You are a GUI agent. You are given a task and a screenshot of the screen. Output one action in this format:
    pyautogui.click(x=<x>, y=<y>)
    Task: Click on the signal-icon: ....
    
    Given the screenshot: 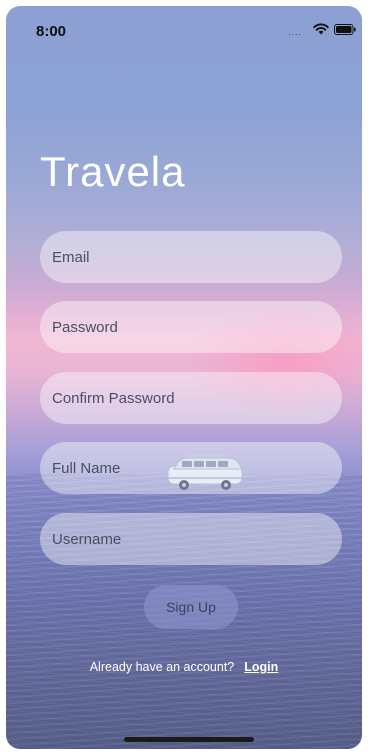 What is the action you would take?
    pyautogui.click(x=295, y=32)
    